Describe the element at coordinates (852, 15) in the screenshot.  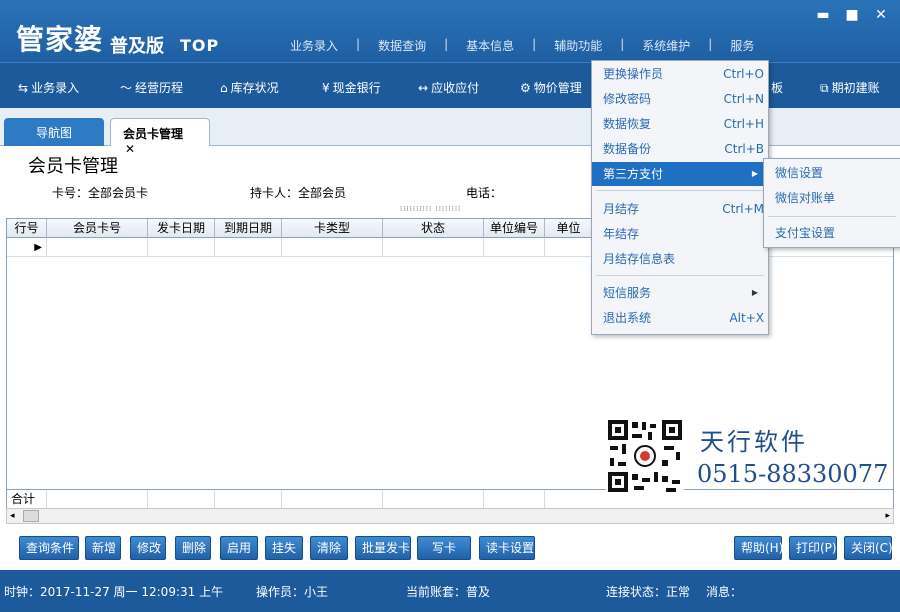
I see `maximize-icon: ■` at that location.